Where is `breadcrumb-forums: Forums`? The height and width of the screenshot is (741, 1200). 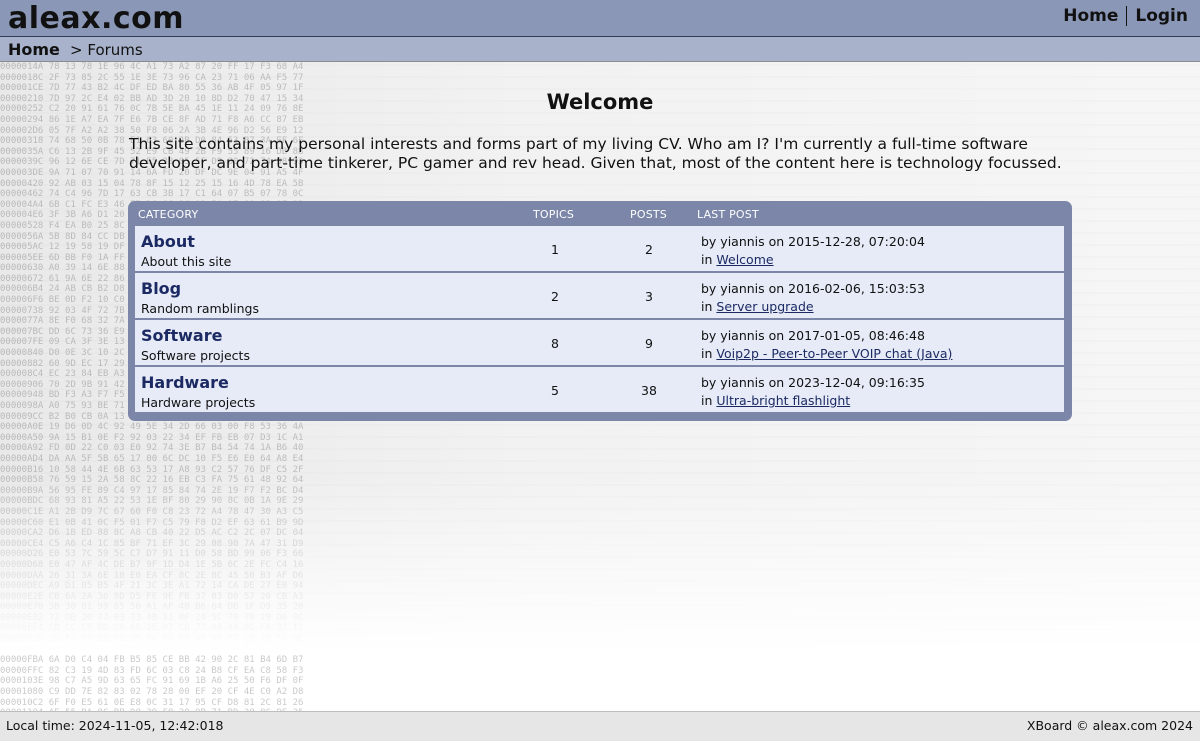 breadcrumb-forums: Forums is located at coordinates (115, 50).